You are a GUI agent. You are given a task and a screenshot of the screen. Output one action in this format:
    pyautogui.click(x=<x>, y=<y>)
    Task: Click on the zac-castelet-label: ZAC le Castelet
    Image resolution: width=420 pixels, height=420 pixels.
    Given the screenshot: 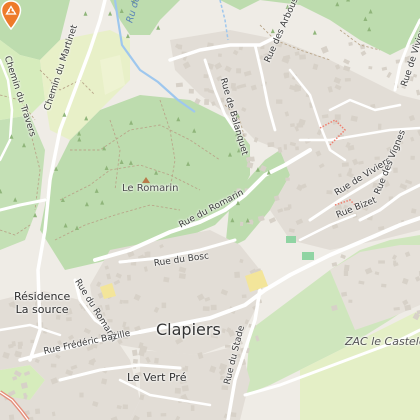 What is the action you would take?
    pyautogui.click(x=382, y=341)
    